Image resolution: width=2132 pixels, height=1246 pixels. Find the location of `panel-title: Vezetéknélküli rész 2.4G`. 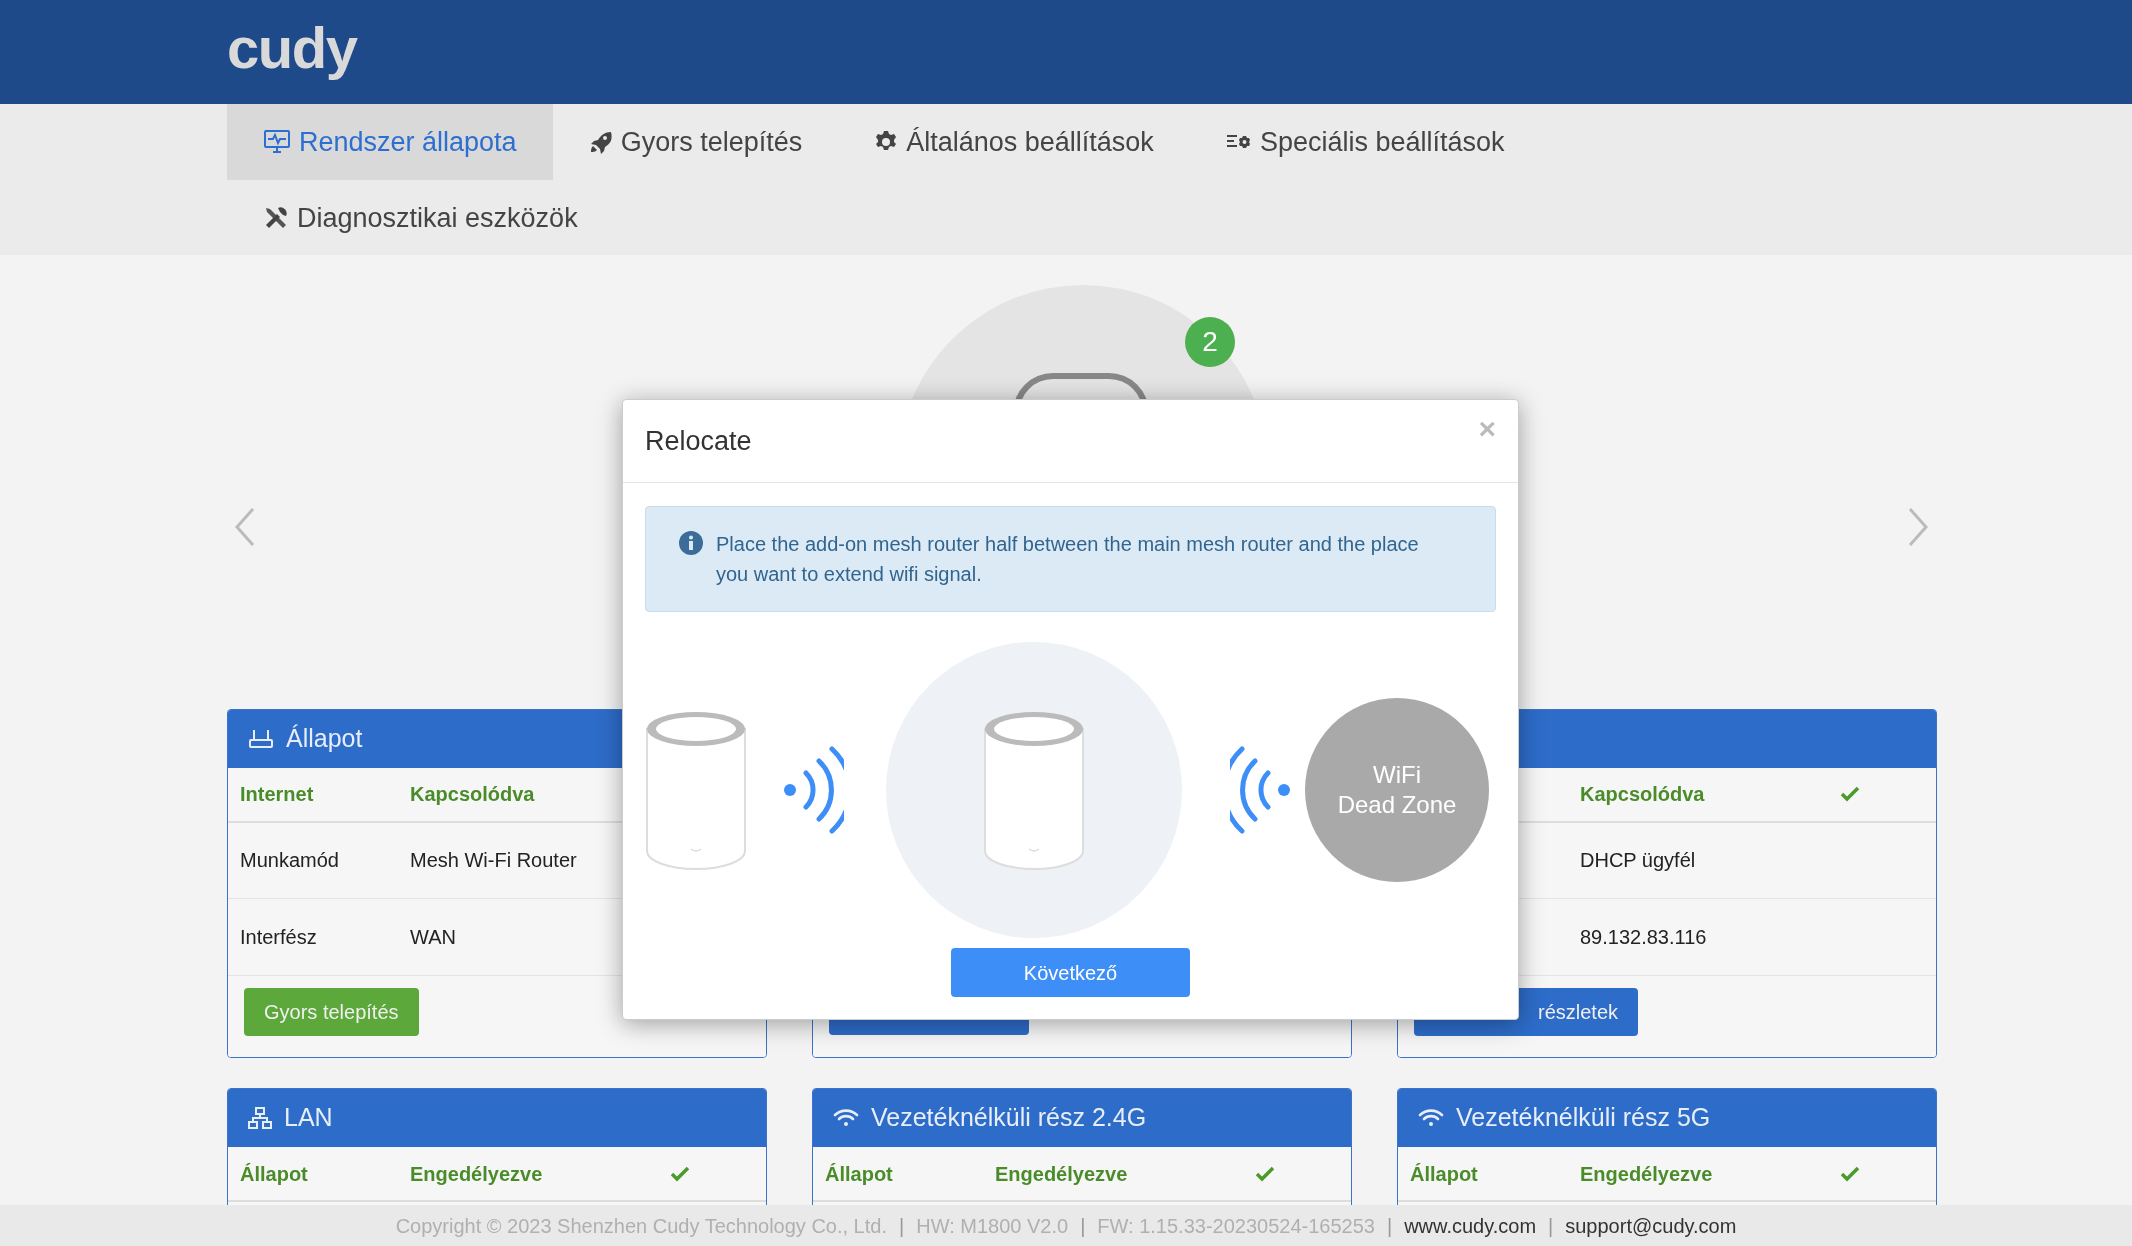

panel-title: Vezetéknélküli rész 2.4G is located at coordinates (1009, 1118).